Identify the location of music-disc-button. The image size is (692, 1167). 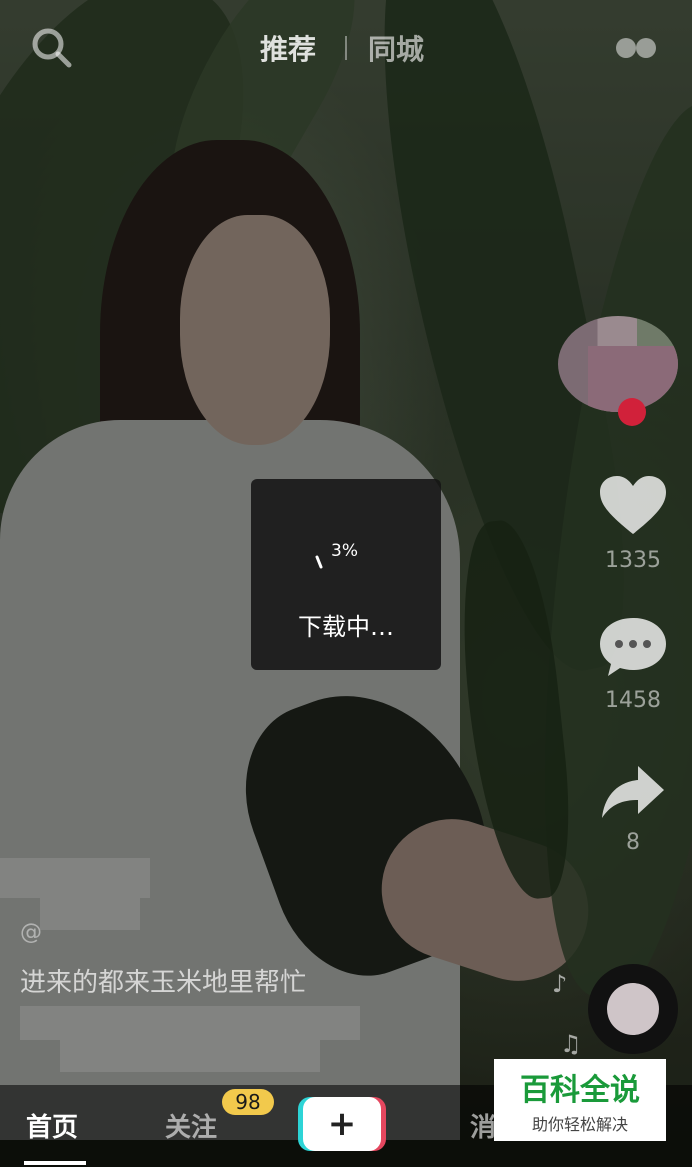
(633, 1009).